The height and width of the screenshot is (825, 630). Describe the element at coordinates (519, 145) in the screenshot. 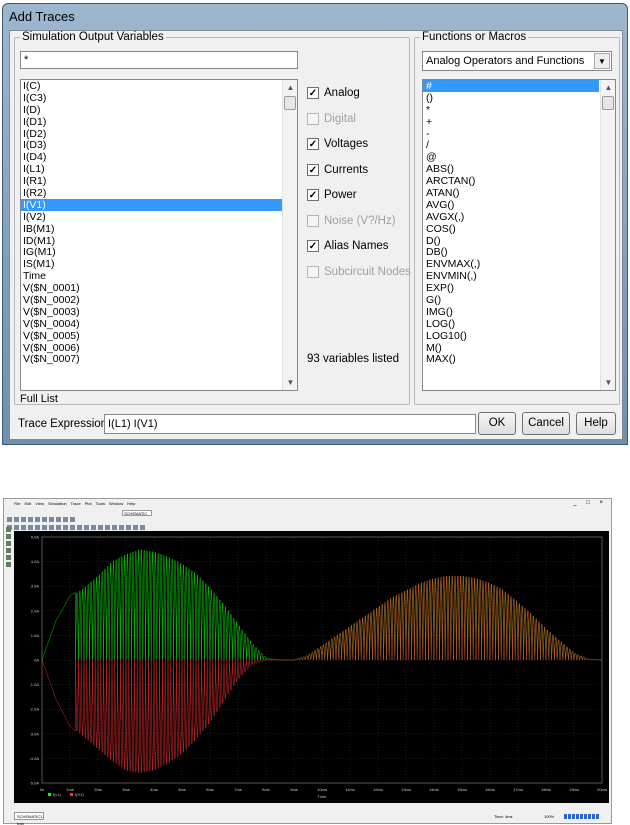

I see `function-list-item: /` at that location.